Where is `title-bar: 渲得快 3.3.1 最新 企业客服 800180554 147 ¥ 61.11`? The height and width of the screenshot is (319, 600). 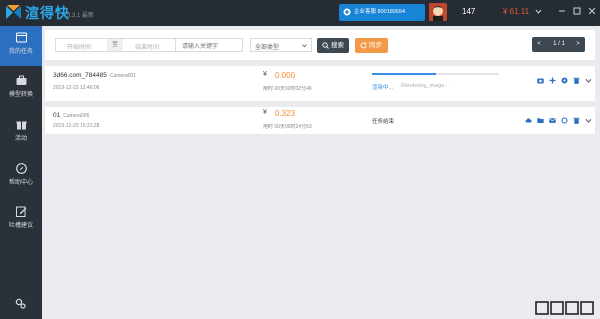
title-bar: 渲得快 3.3.1 最新 企业客服 800180554 147 ¥ 61.11 is located at coordinates (300, 13).